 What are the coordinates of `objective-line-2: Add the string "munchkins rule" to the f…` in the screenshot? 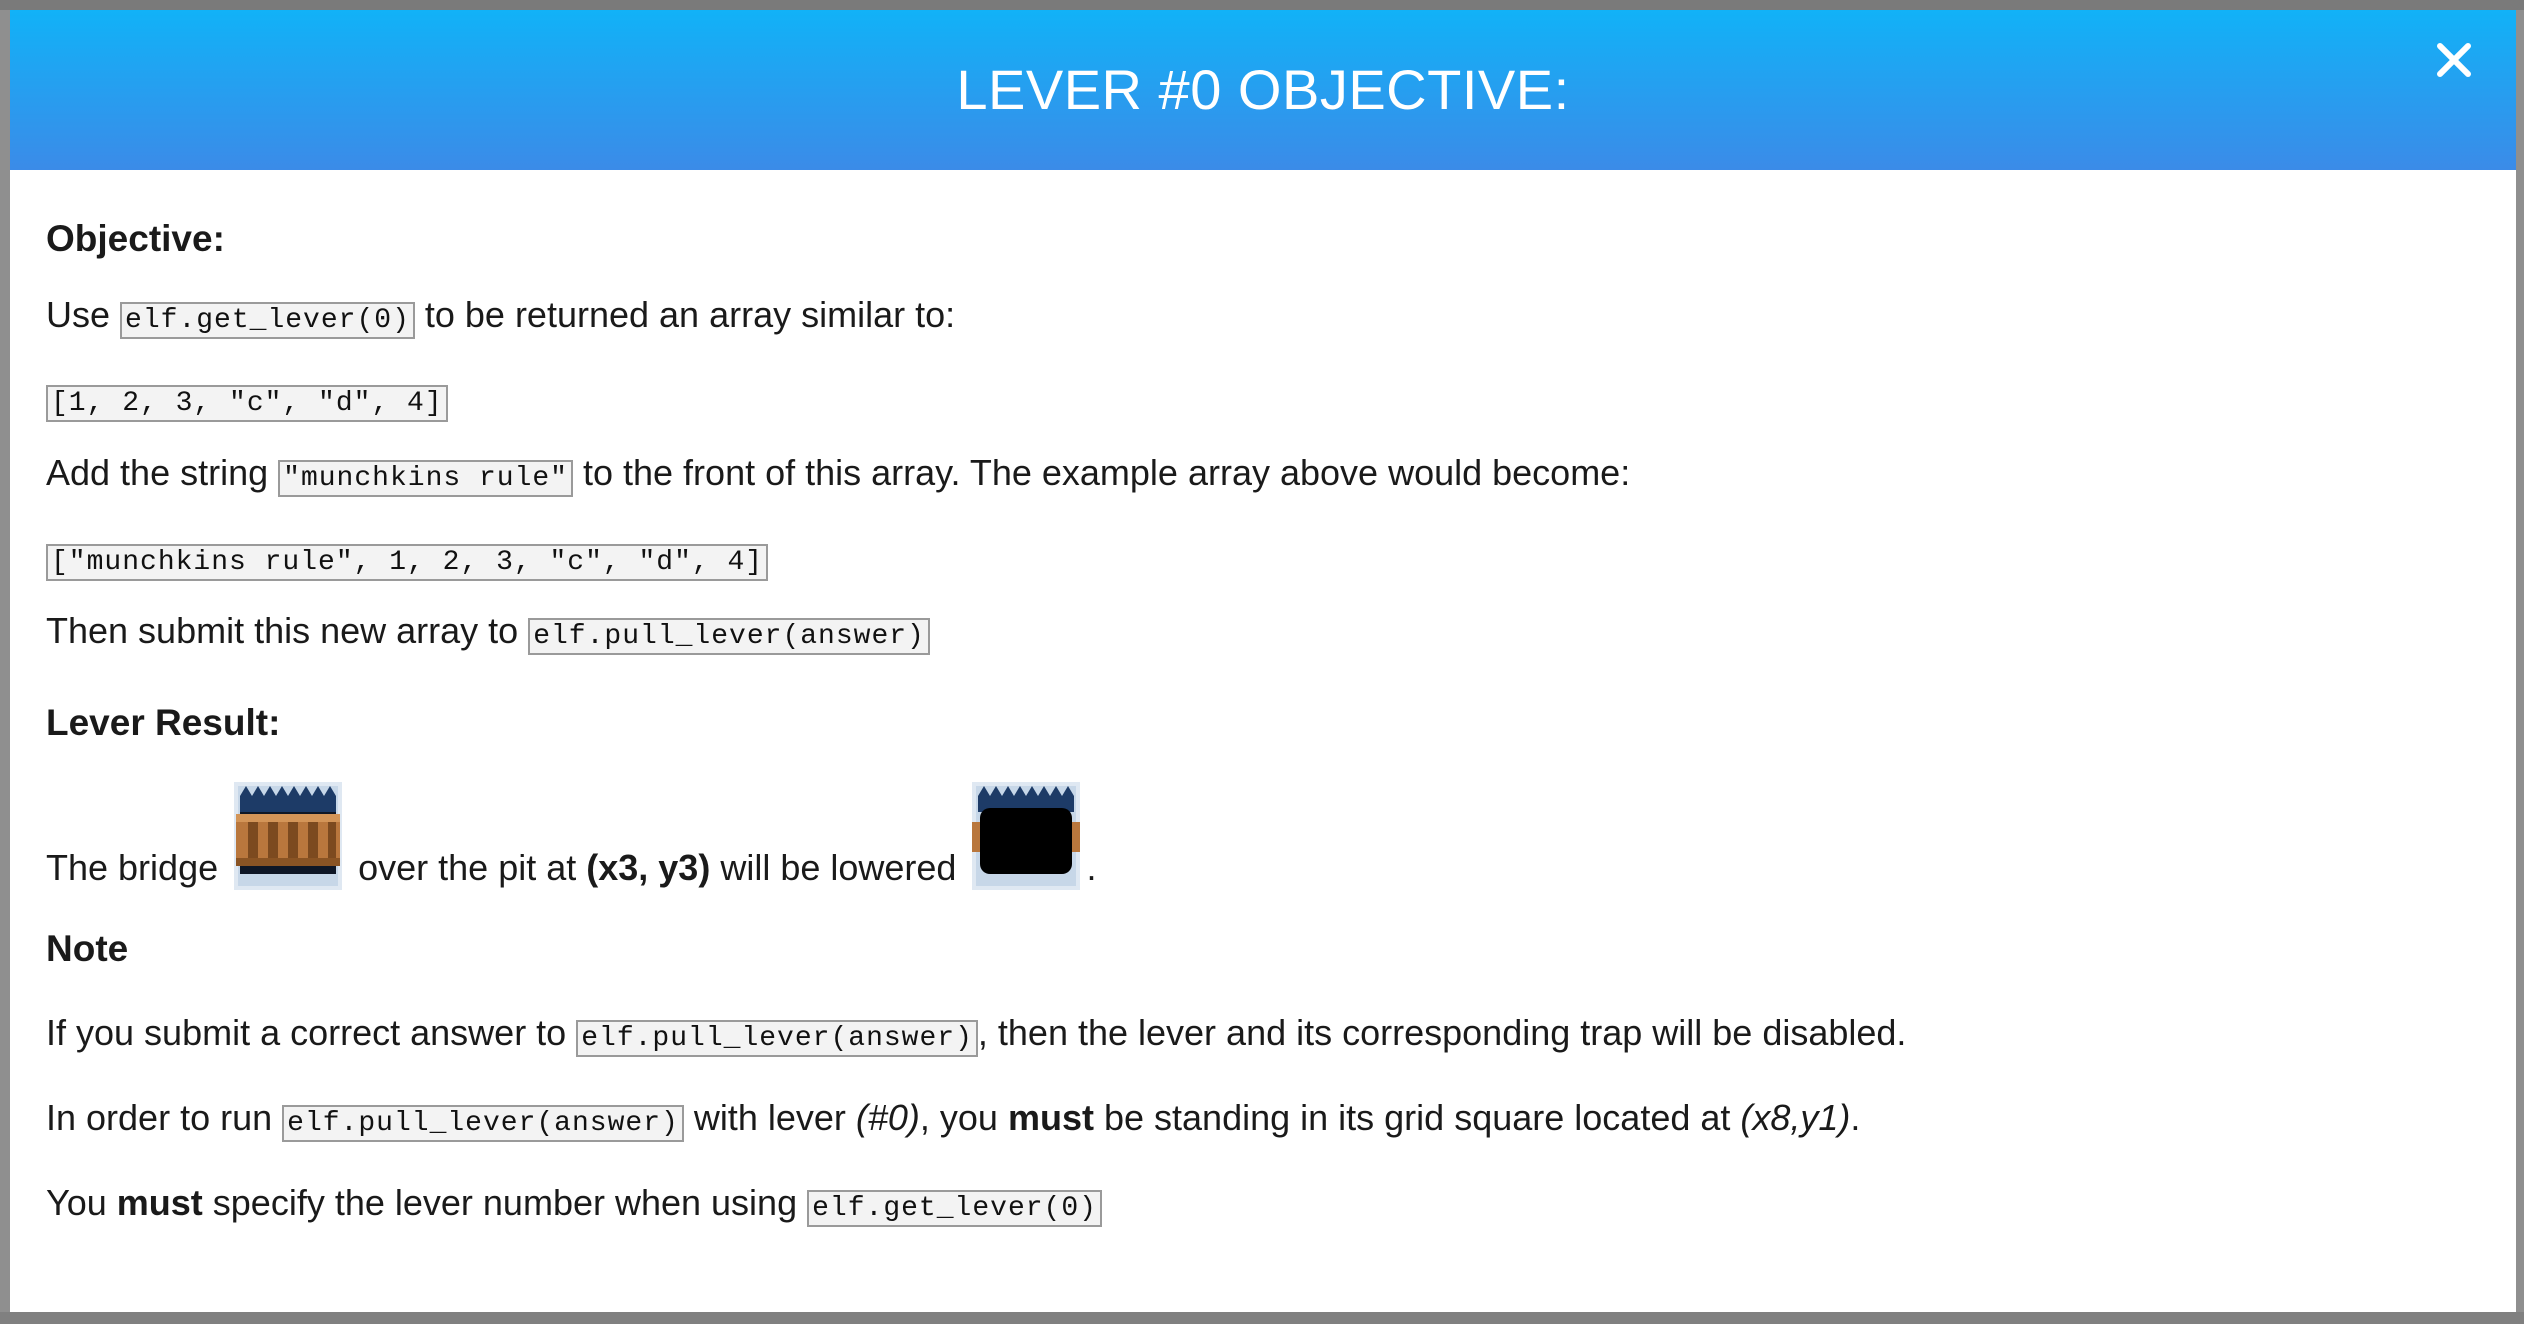 It's located at (838, 474).